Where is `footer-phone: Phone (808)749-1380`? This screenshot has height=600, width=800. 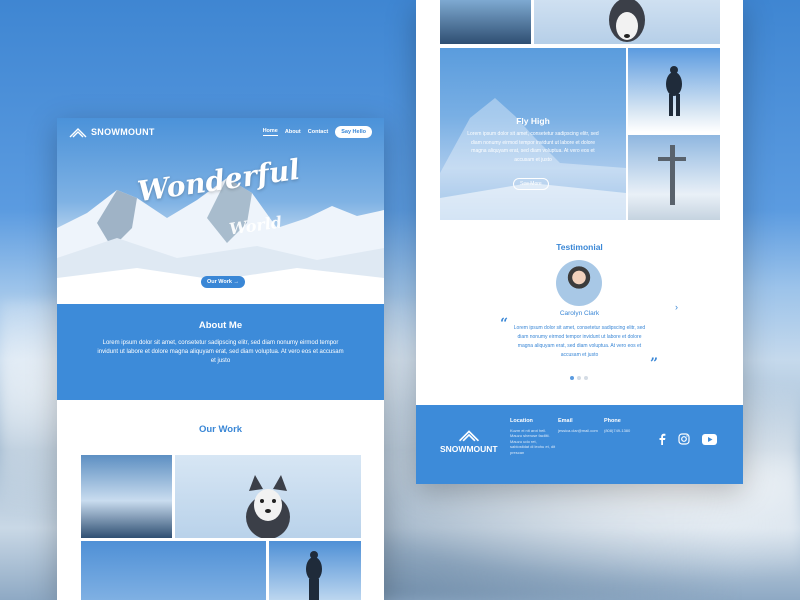 footer-phone: Phone (808)749-1380 is located at coordinates (624, 425).